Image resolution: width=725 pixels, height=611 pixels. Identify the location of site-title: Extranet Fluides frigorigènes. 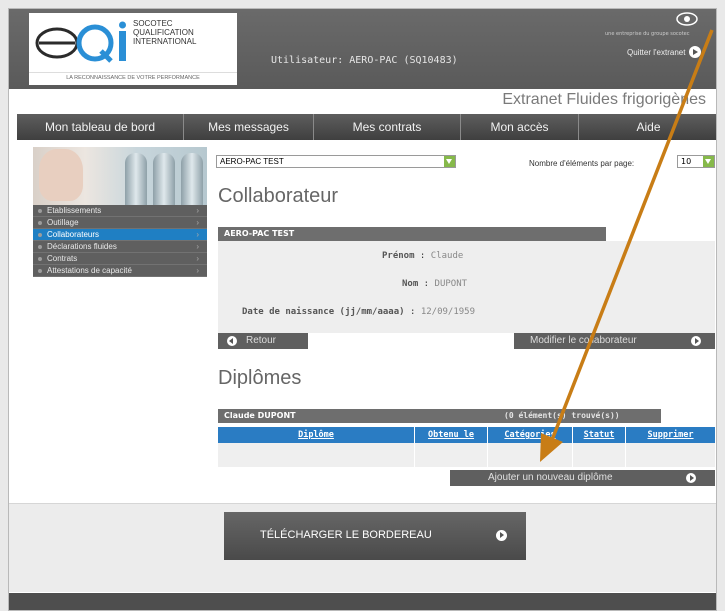
(604, 99).